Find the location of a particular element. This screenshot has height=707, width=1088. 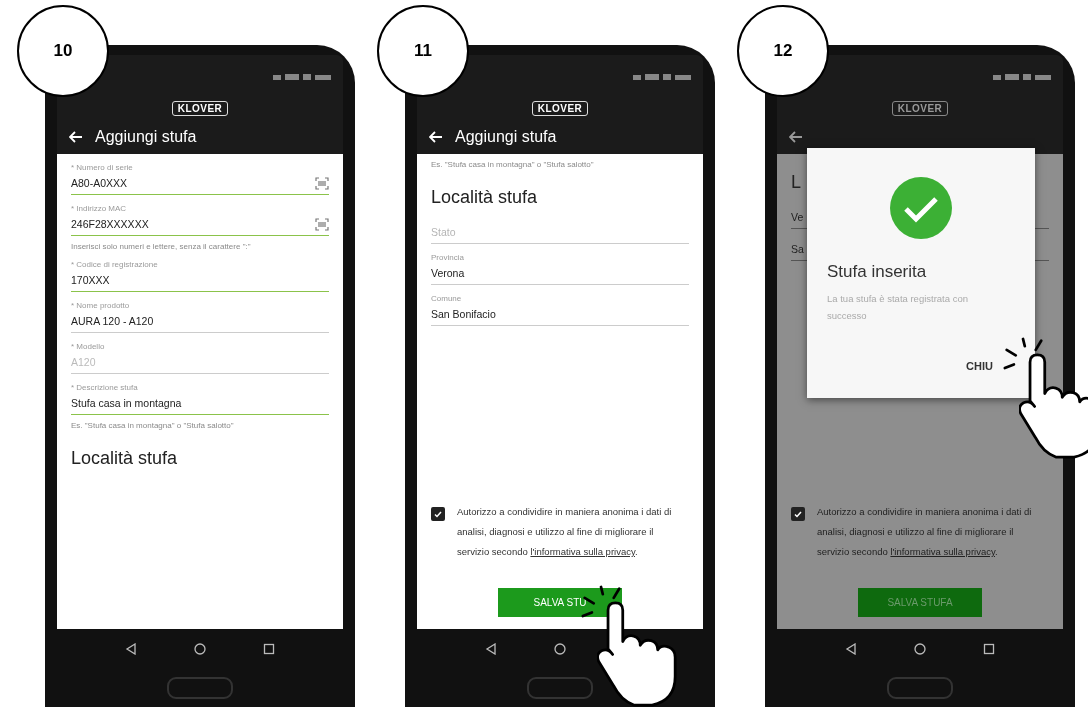

dialog-title: Stufa inserita is located at coordinates (877, 272).